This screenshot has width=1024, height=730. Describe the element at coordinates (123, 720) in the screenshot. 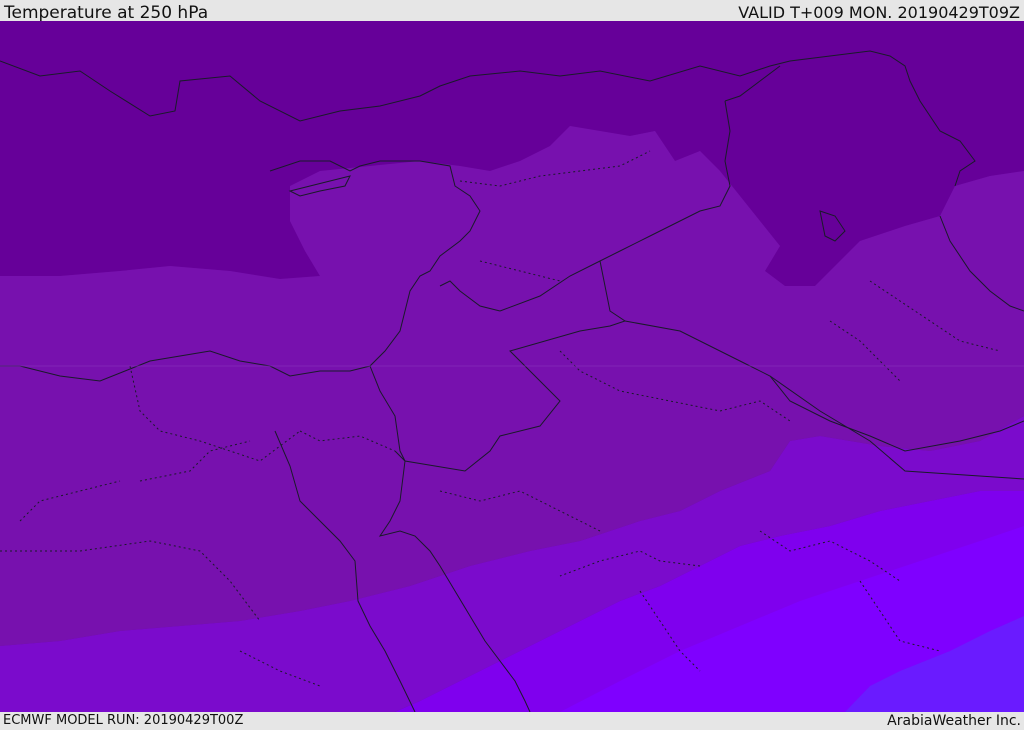

I see `model-run-label: ECMWF MODEL RUN: 20190429T00Z` at that location.